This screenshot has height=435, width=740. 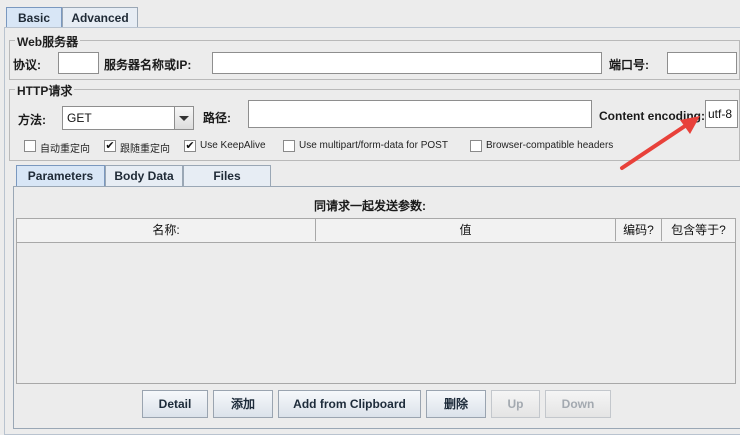 What do you see at coordinates (183, 118) in the screenshot?
I see `chevron-down-icon` at bounding box center [183, 118].